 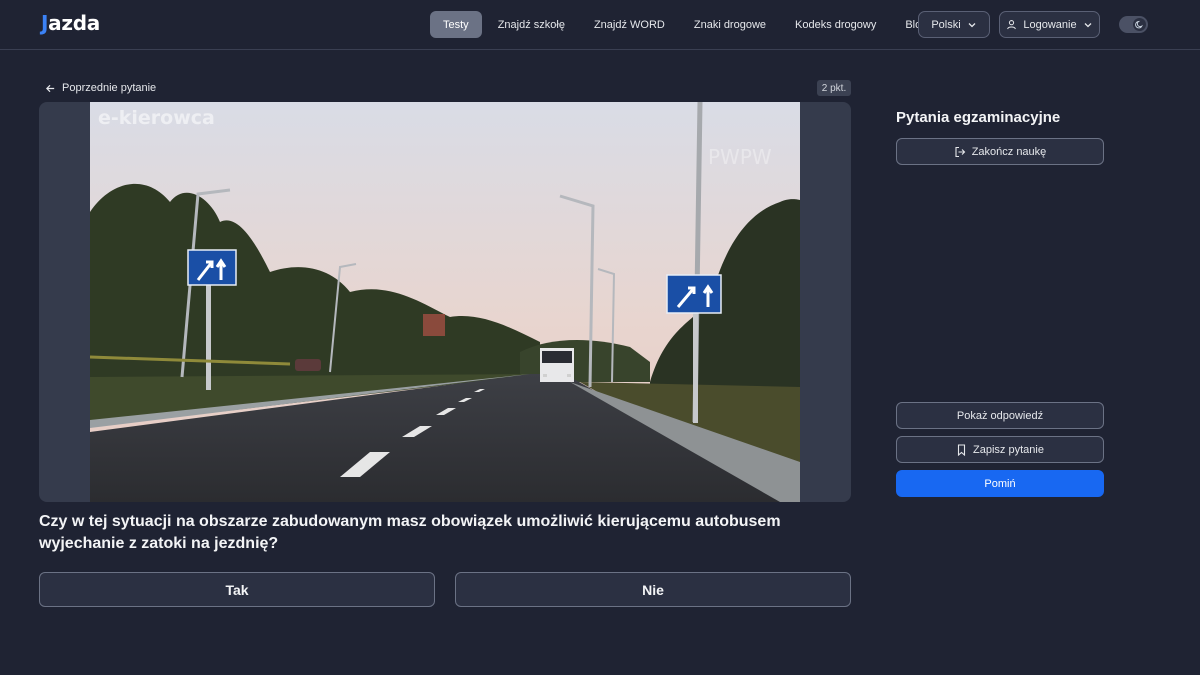 What do you see at coordinates (1008, 449) in the screenshot?
I see `save-question-label: Zapisz pytanie` at bounding box center [1008, 449].